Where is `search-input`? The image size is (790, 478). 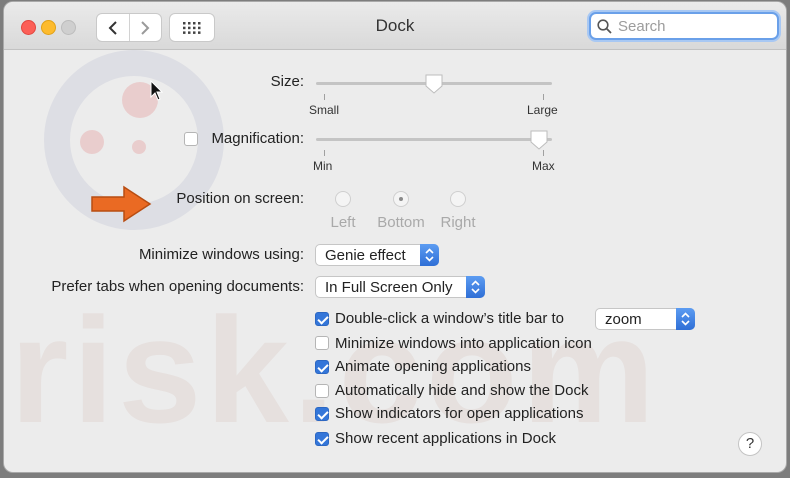
search-input is located at coordinates (693, 26).